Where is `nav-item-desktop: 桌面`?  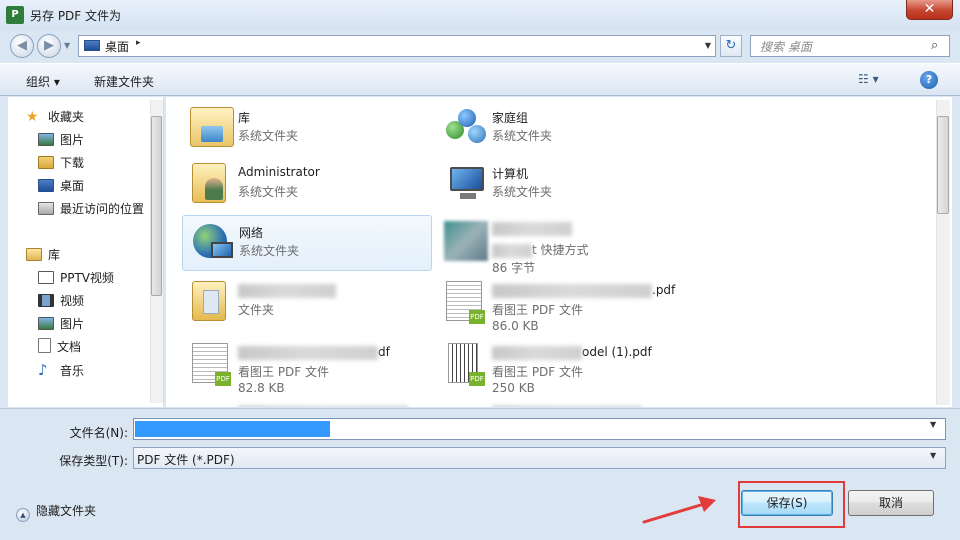
nav-item-desktop: 桌面 is located at coordinates (61, 186).